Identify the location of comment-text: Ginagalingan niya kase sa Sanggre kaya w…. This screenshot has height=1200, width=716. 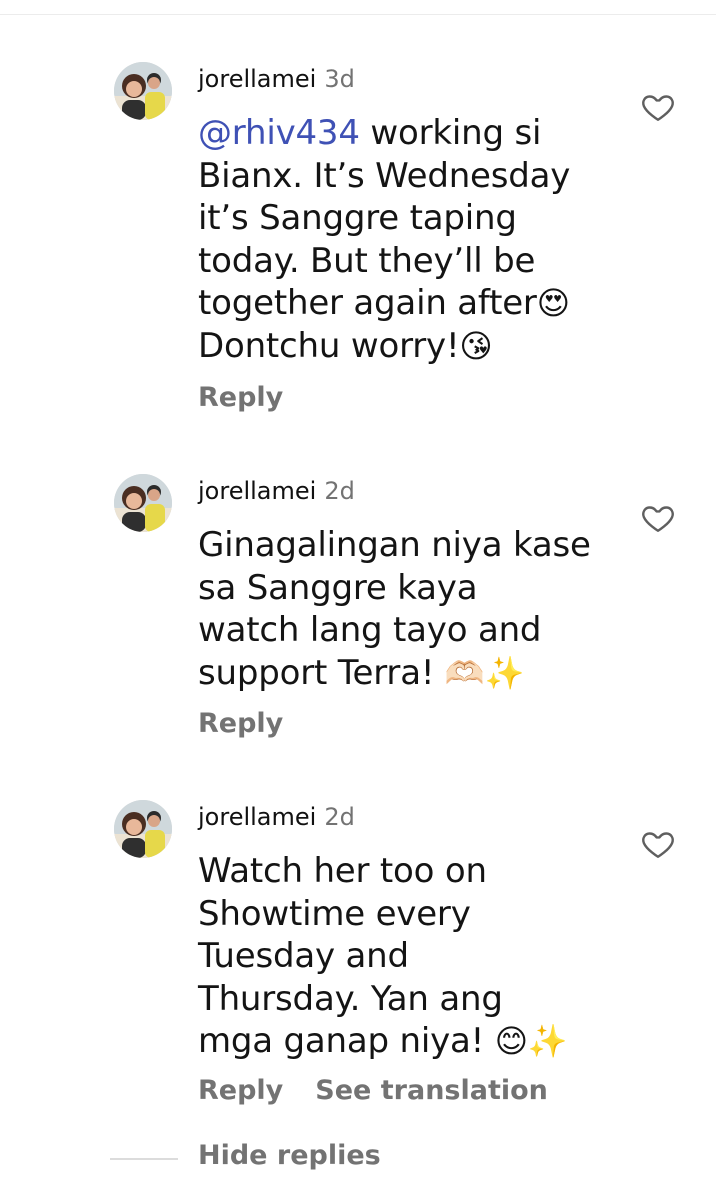
(394, 609).